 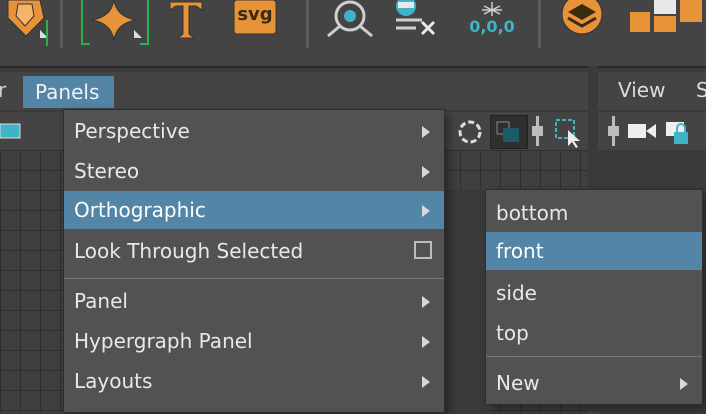 What do you see at coordinates (492, 26) in the screenshot?
I see `coord-label: 0,0,0` at bounding box center [492, 26].